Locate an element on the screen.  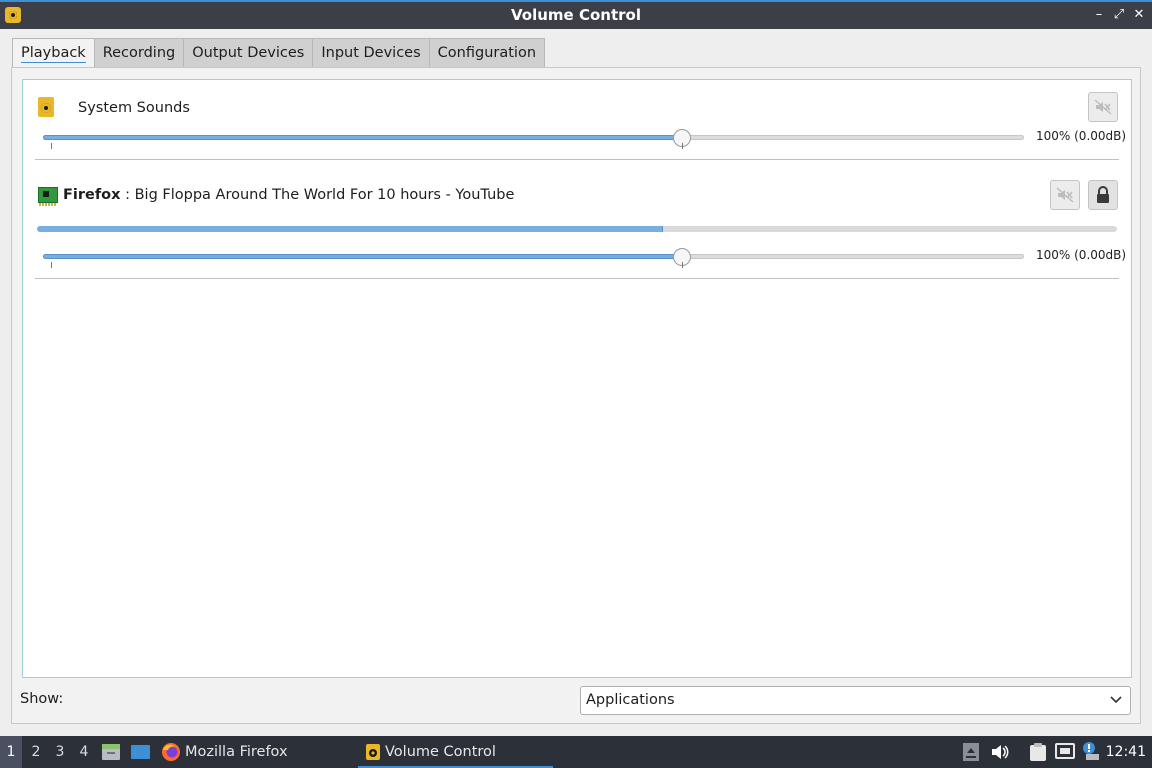
tab-recording-label: Recording is located at coordinates (139, 53).